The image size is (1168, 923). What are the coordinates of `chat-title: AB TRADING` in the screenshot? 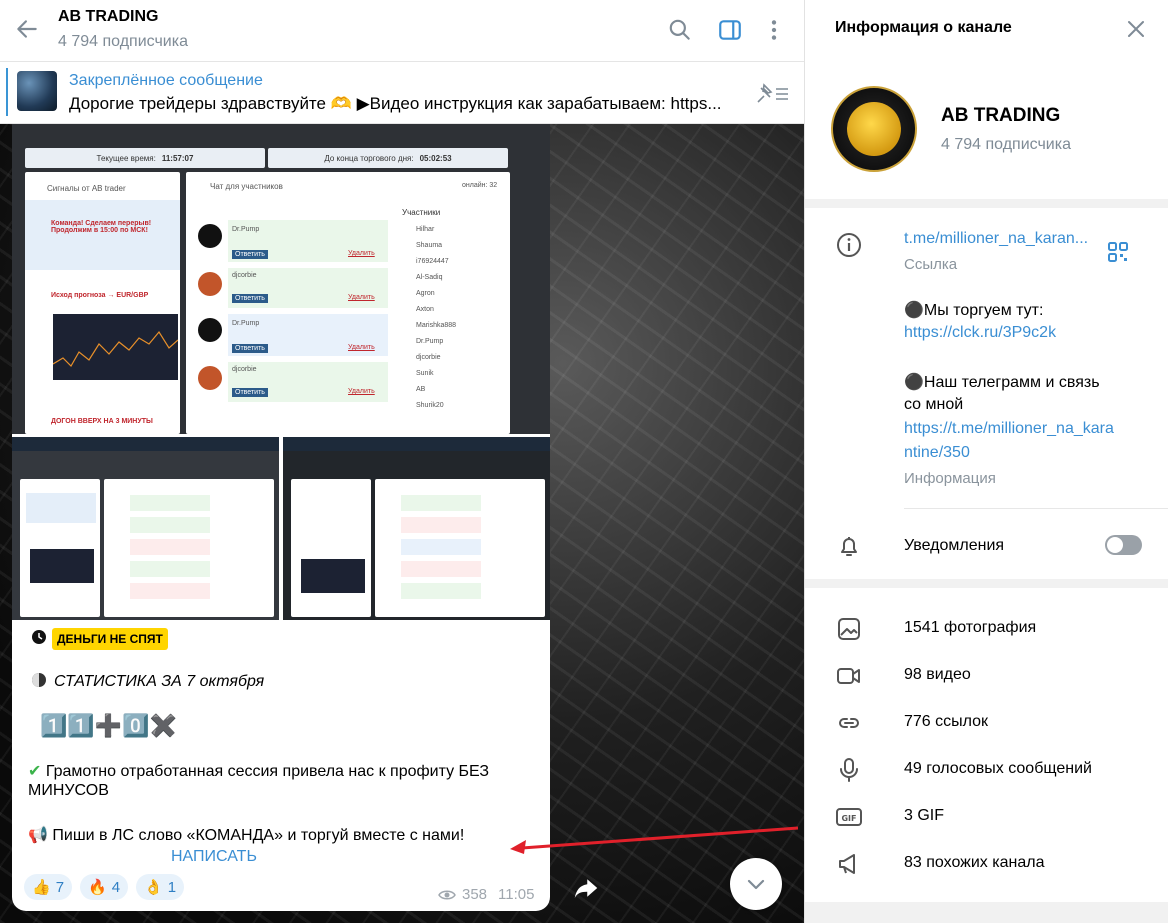 It's located at (108, 17).